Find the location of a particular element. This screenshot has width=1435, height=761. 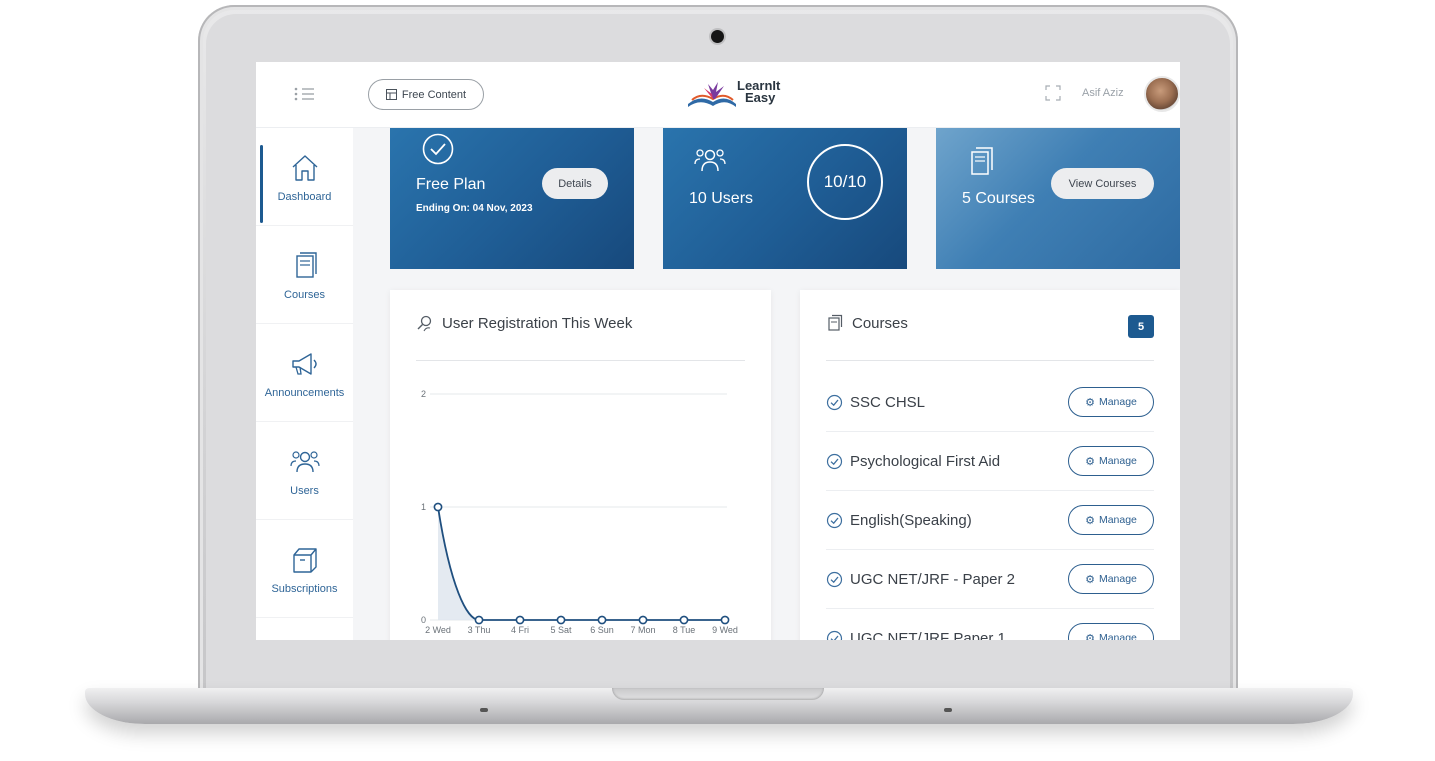

courses-card: 5 Courses View Courses is located at coordinates (1058, 198).